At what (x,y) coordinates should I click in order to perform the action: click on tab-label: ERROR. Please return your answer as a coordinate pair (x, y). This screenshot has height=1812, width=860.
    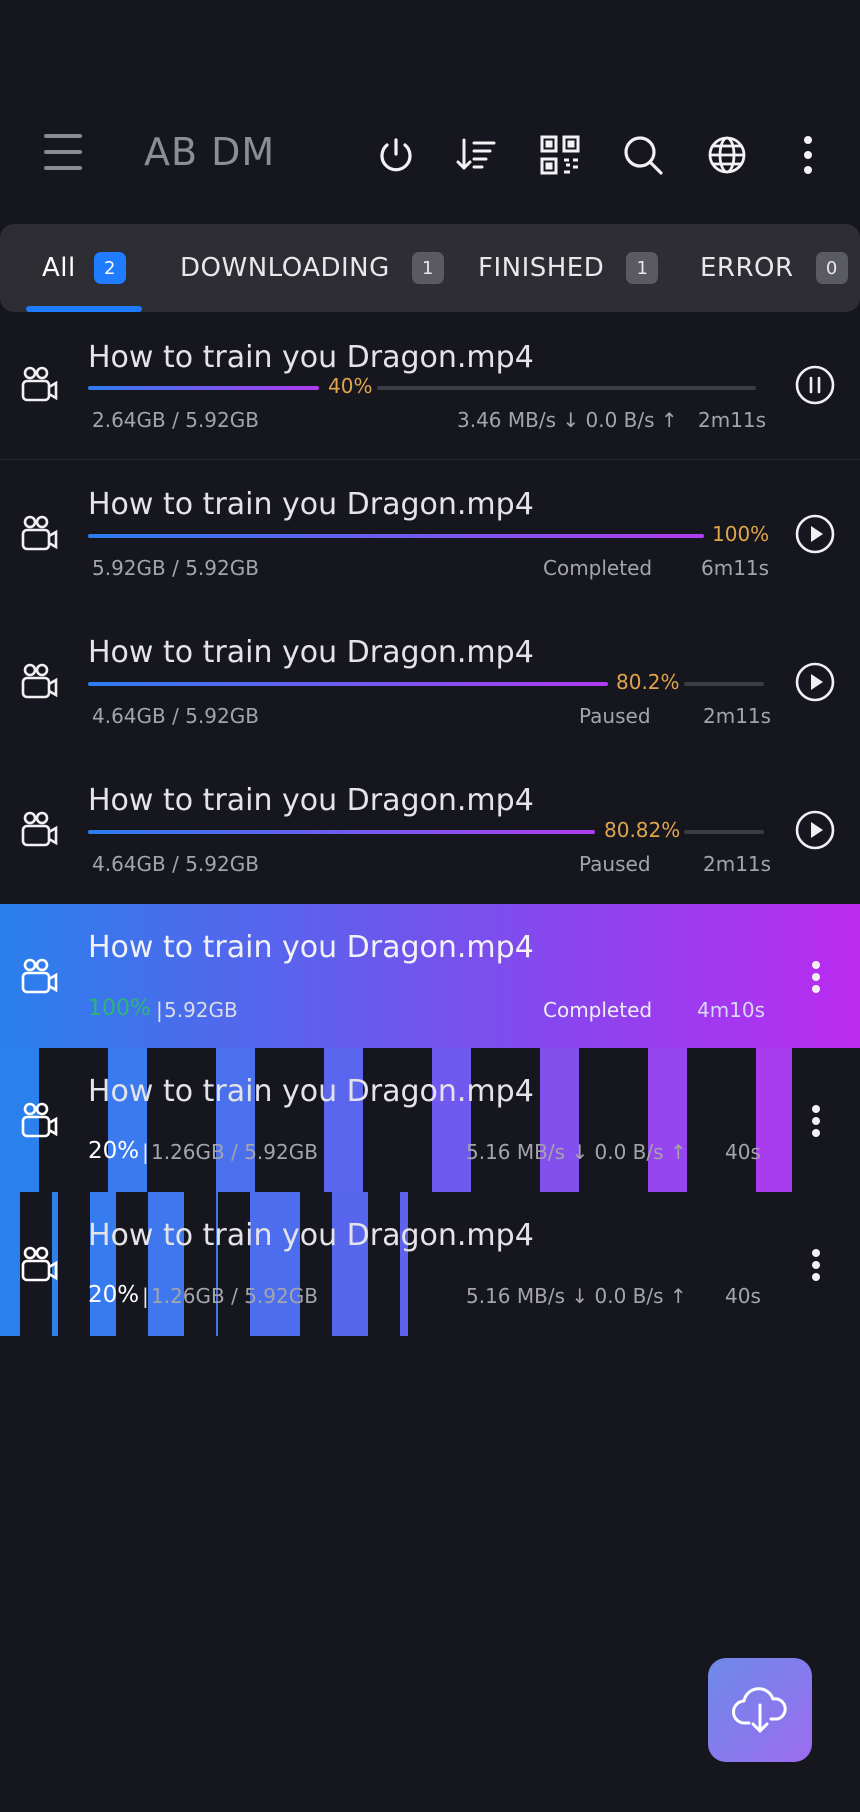
    Looking at the image, I should click on (747, 268).